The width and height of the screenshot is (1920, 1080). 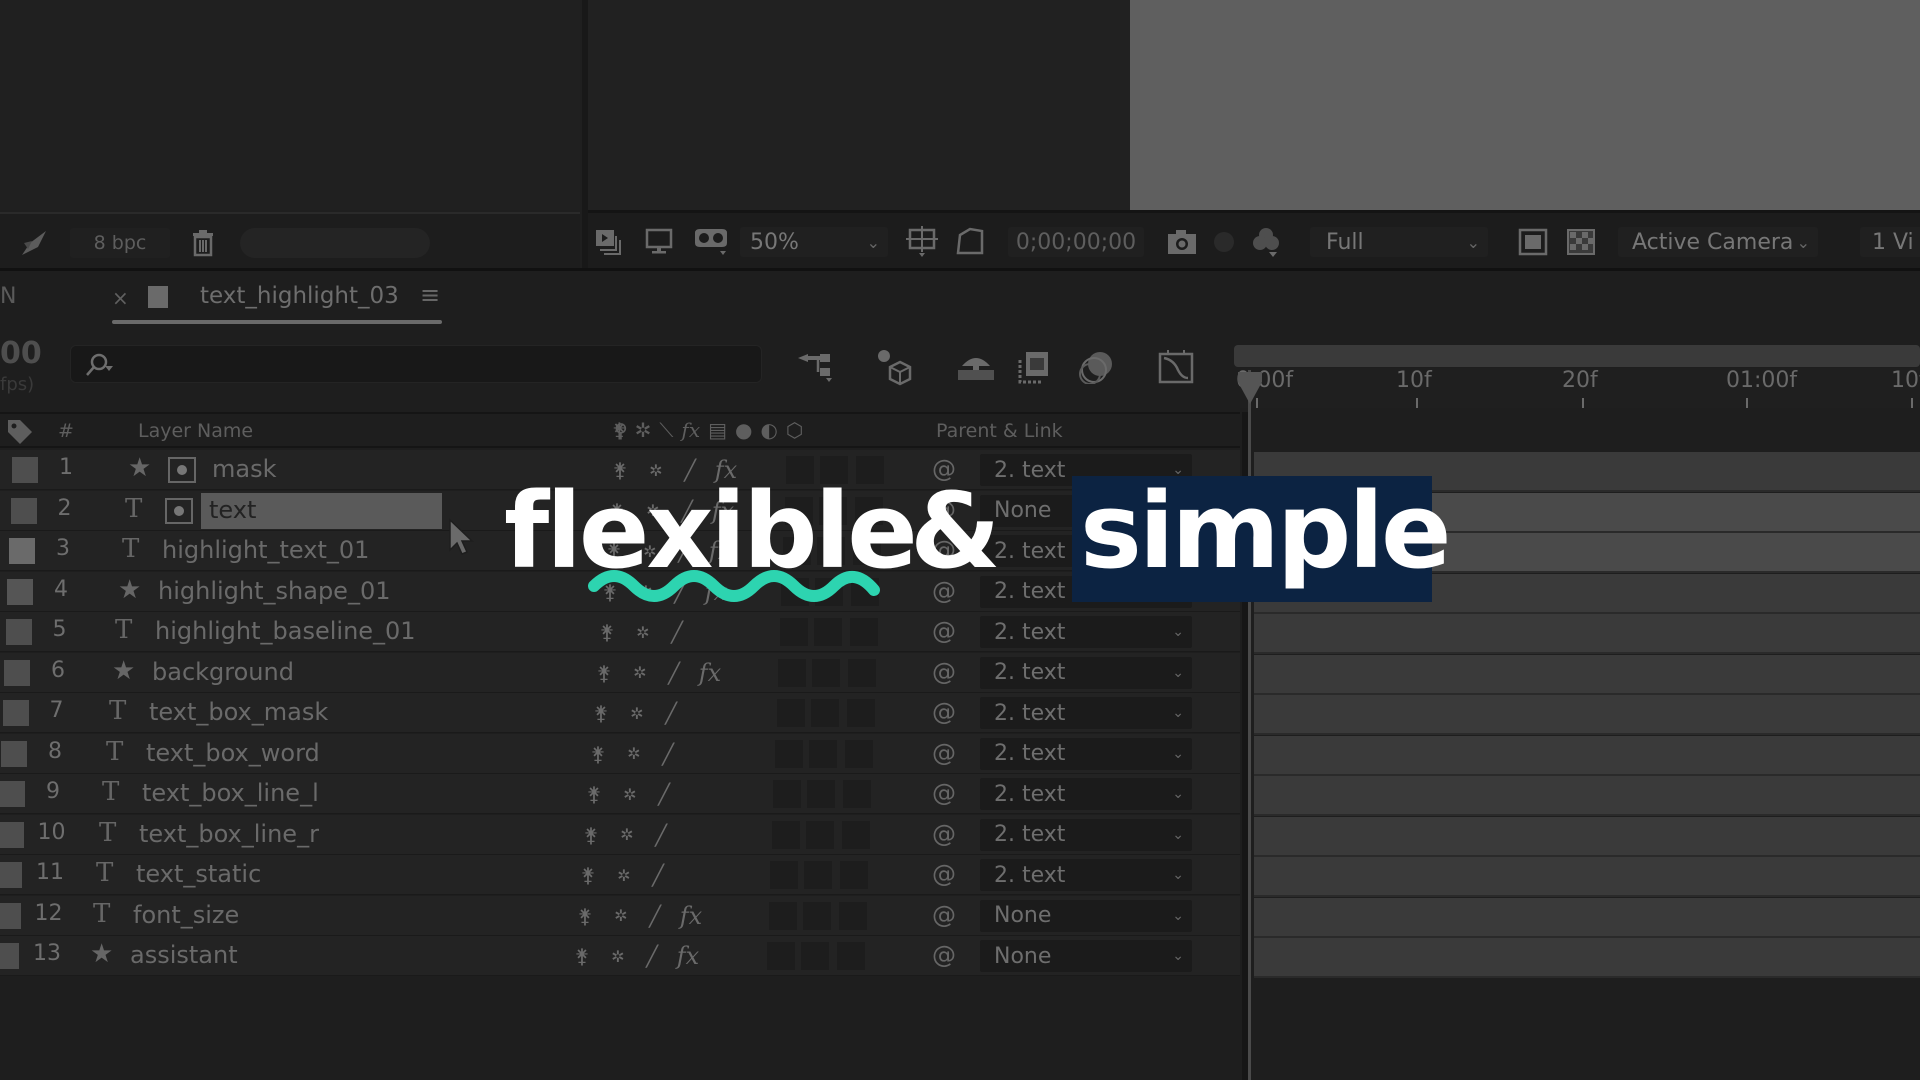 What do you see at coordinates (1224, 242) in the screenshot?
I see `show-snapshot-icon` at bounding box center [1224, 242].